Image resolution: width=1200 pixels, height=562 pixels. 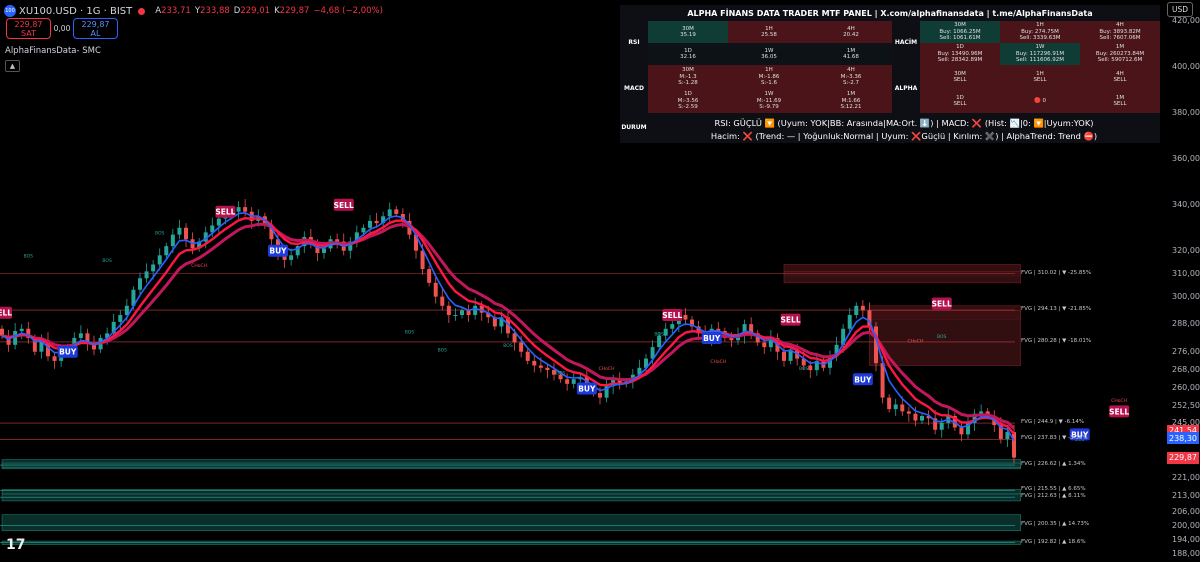 What do you see at coordinates (769, 54) in the screenshot?
I see `rsi-cell: 1W 36.05` at bounding box center [769, 54].